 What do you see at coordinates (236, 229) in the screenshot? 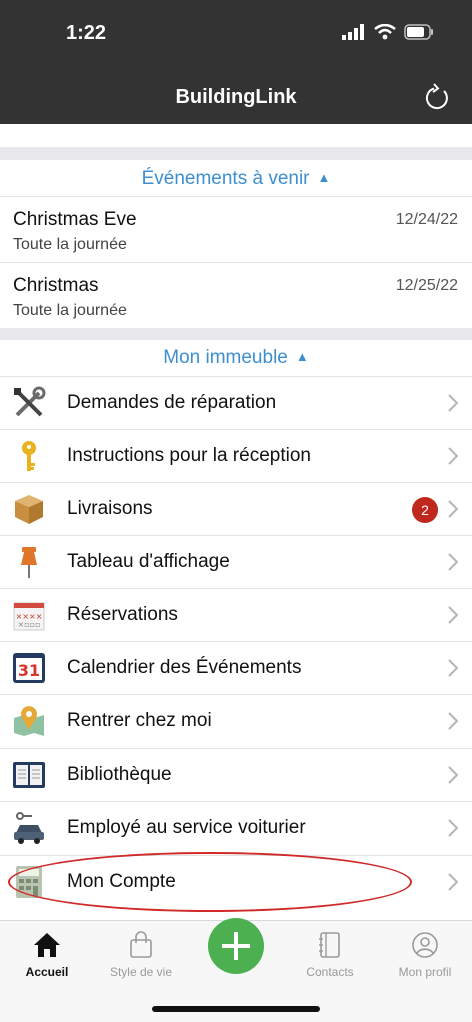
I see `event-row: Christmas Eve Toute la journée 12/24/22` at bounding box center [236, 229].